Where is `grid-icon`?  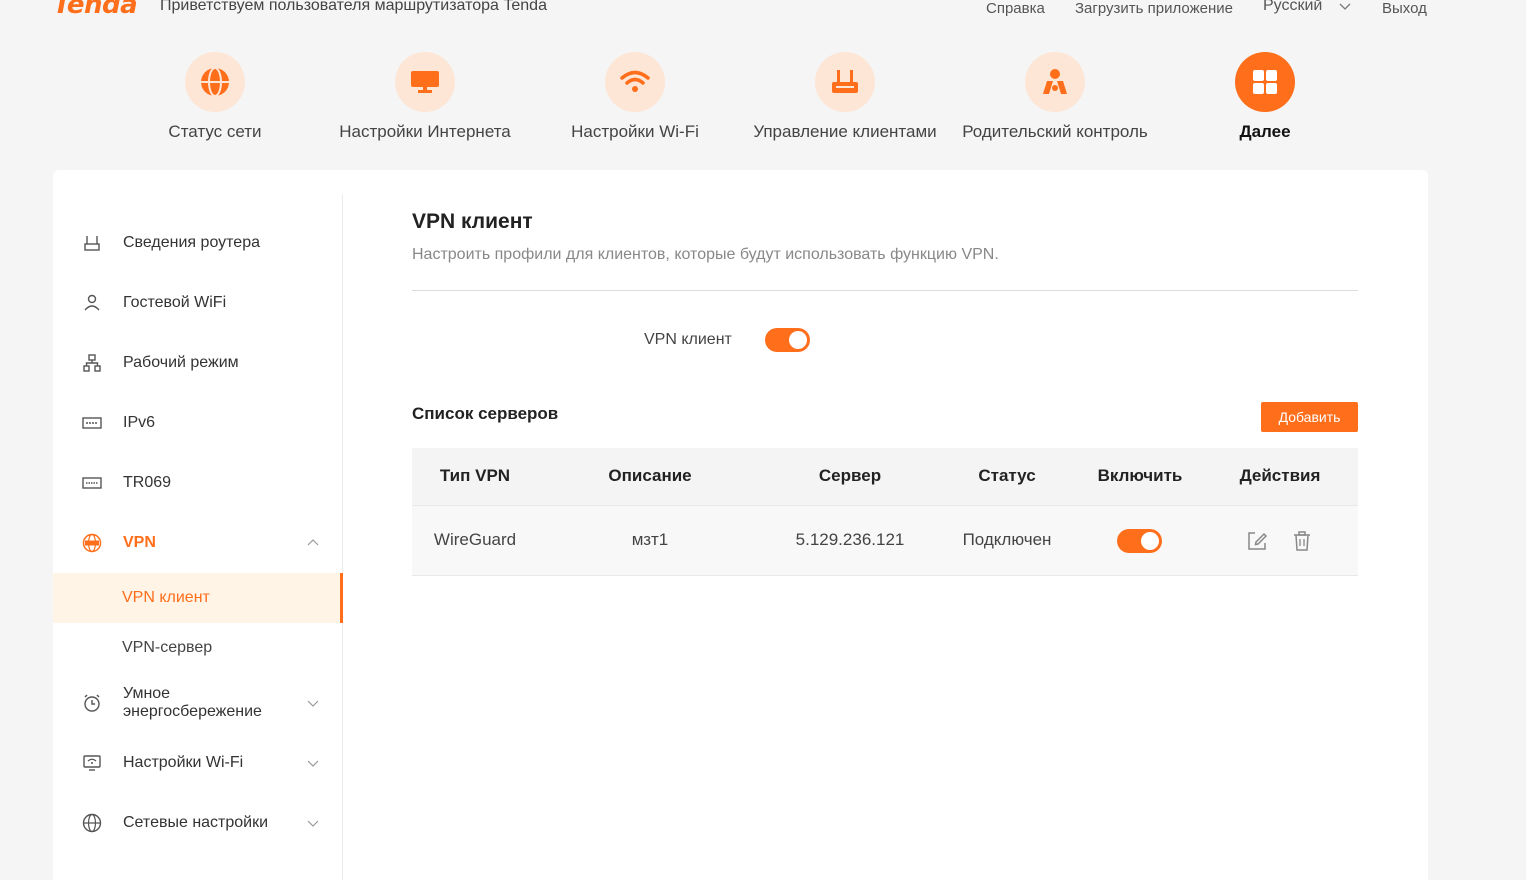 grid-icon is located at coordinates (1265, 82).